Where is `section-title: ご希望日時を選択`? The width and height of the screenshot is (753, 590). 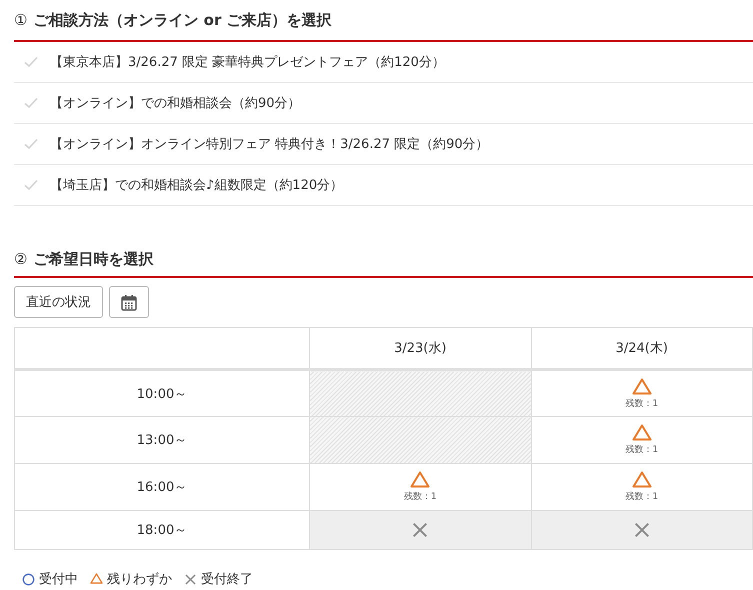
section-title: ご希望日時を選択 is located at coordinates (93, 259).